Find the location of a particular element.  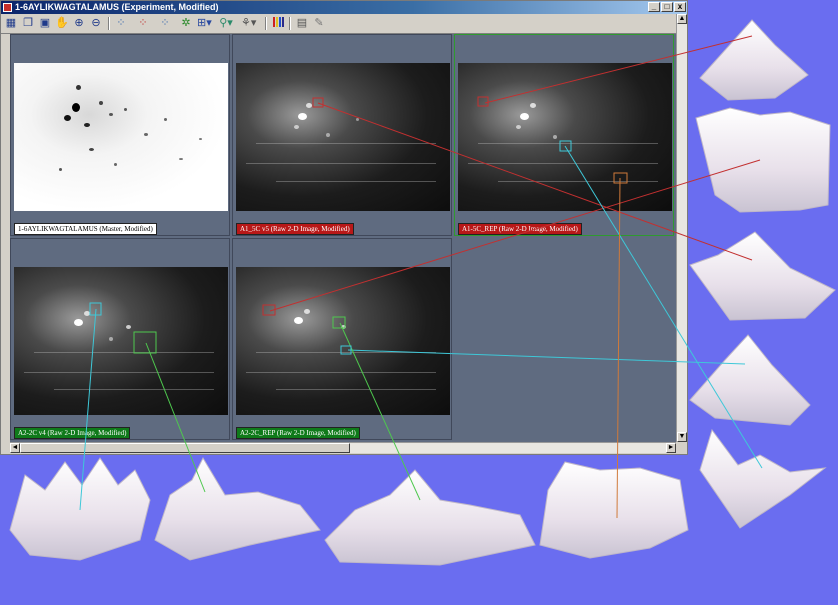

app-icon is located at coordinates (7, 7).